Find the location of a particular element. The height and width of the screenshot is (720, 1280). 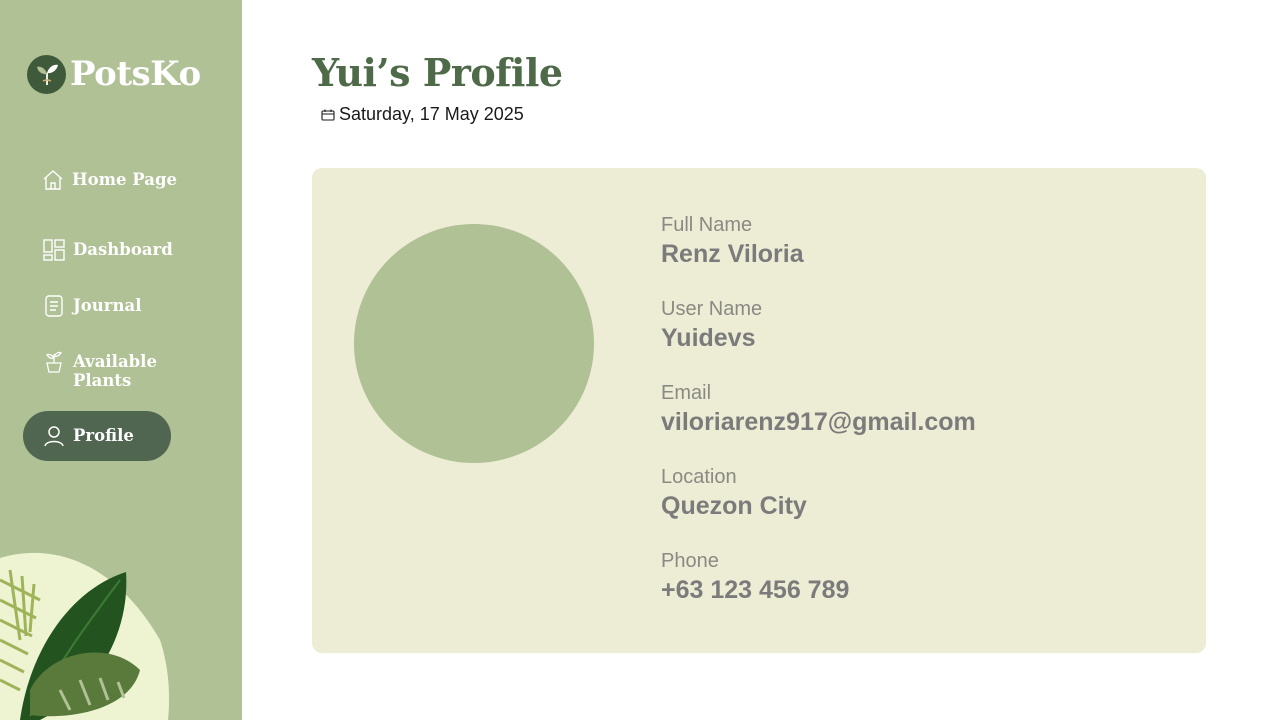

brand: PotsKo is located at coordinates (114, 74).